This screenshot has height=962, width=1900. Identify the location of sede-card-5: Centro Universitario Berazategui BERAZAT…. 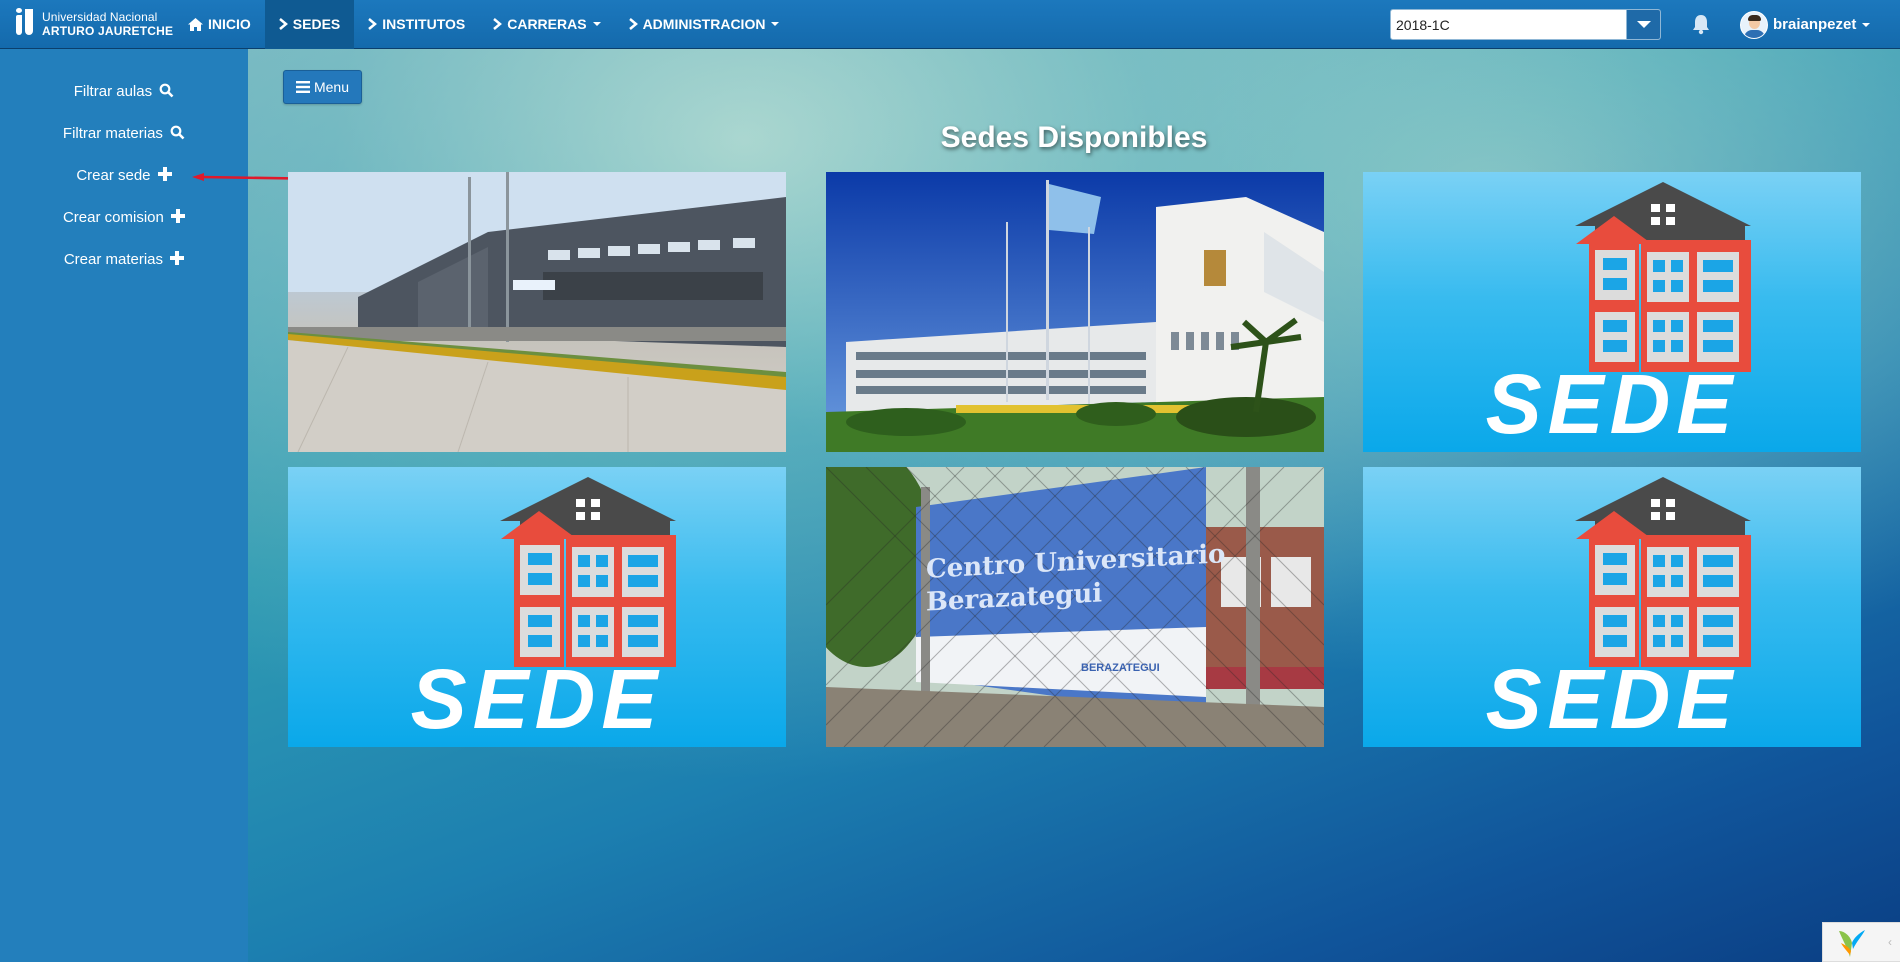
(1075, 607).